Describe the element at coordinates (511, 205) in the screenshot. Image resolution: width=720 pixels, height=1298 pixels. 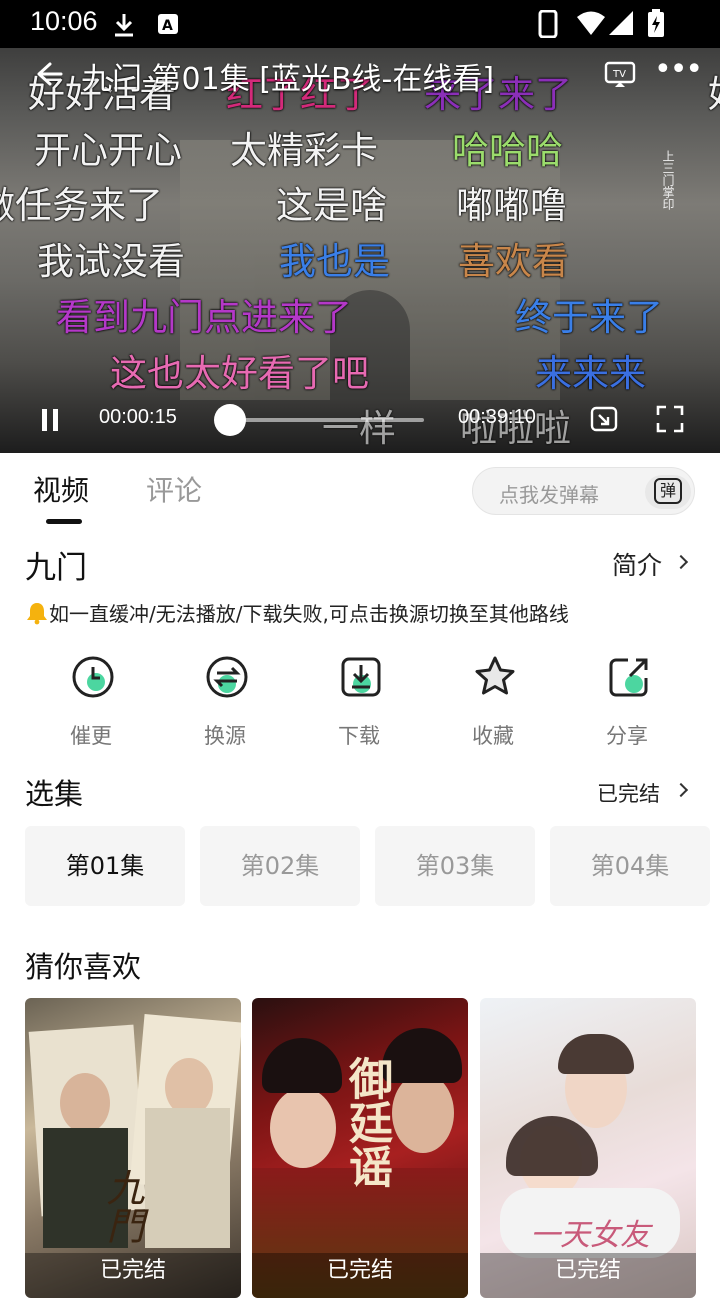
I see `danmaku-item: 嘟嘟噜` at that location.